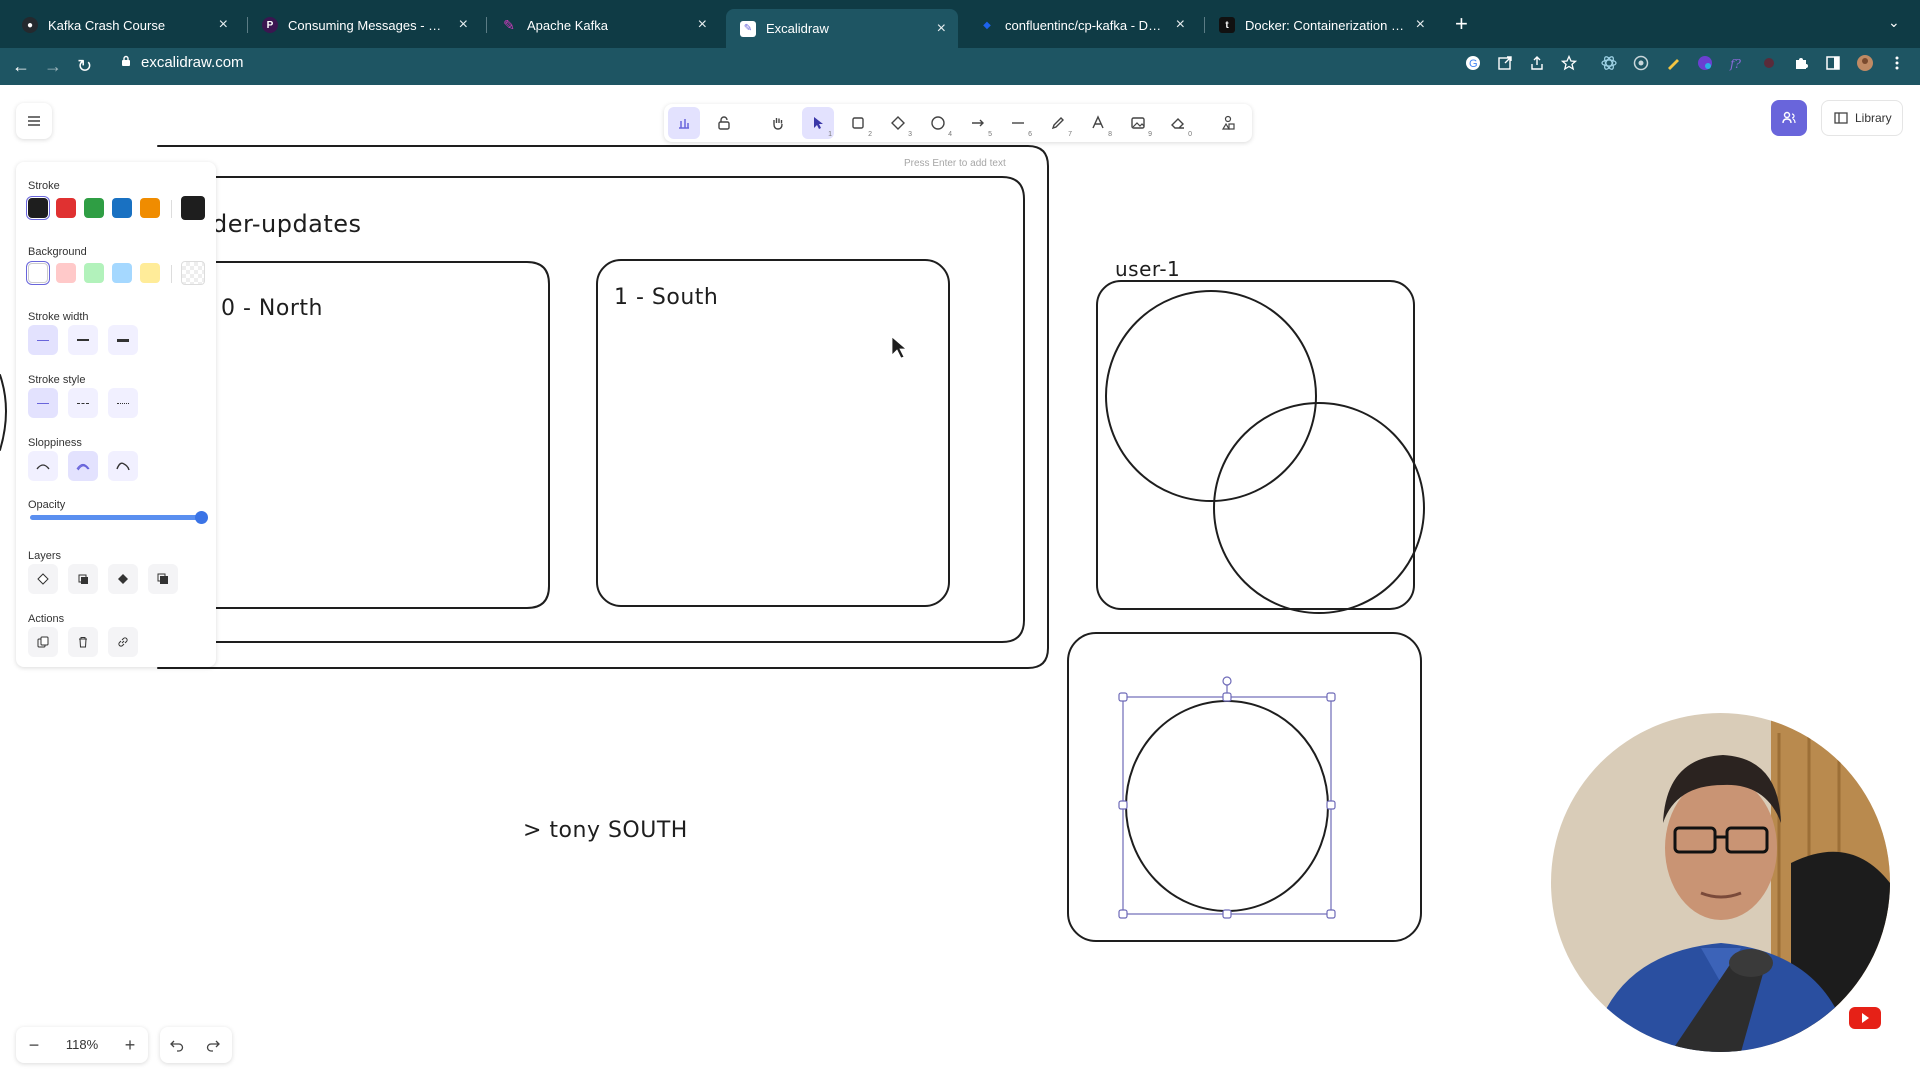 The width and height of the screenshot is (1920, 1080). Describe the element at coordinates (124, 25) in the screenshot. I see `tab-kafka-crash-course: ● Kafka Crash Course ×` at that location.